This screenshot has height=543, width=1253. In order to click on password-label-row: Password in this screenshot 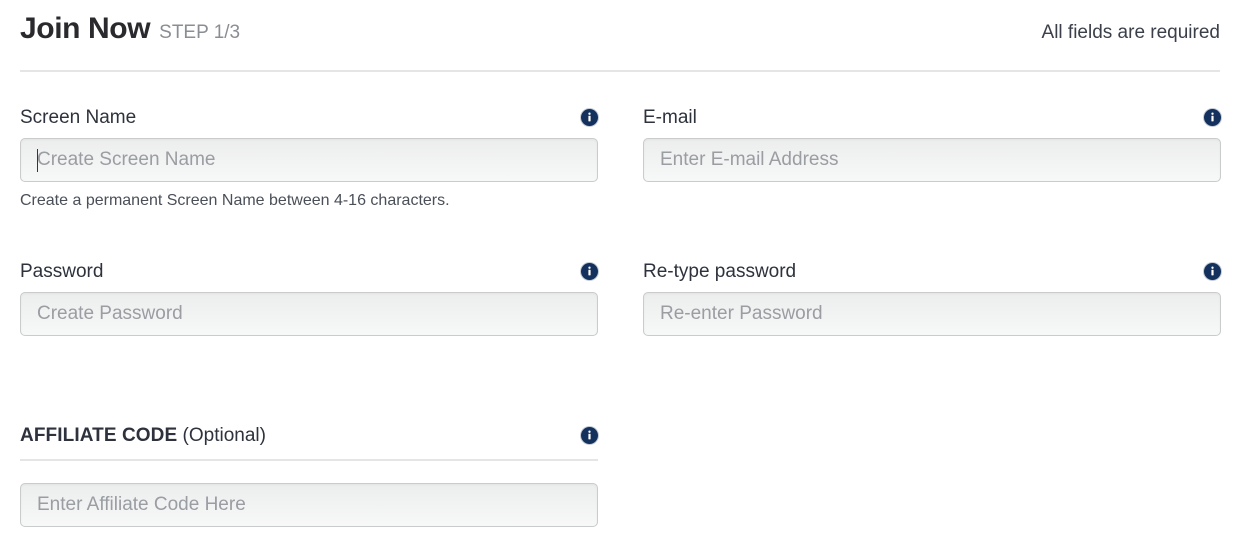, I will do `click(309, 271)`.